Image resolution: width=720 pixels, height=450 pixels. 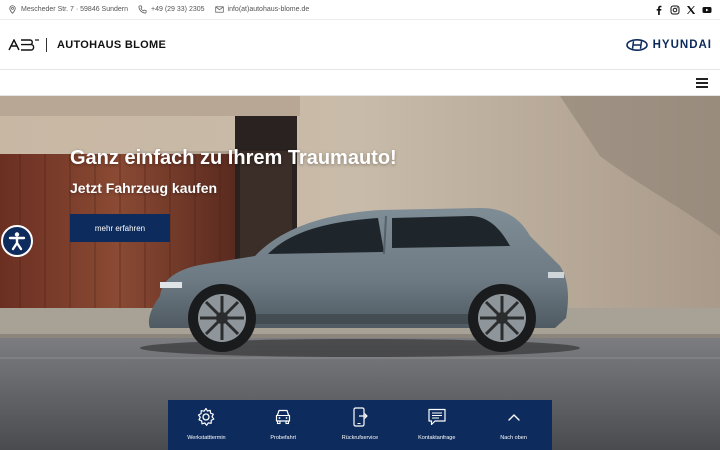 I want to click on address-info: Mescheder Str. 7 · 59846 Sundern, so click(x=68, y=9).